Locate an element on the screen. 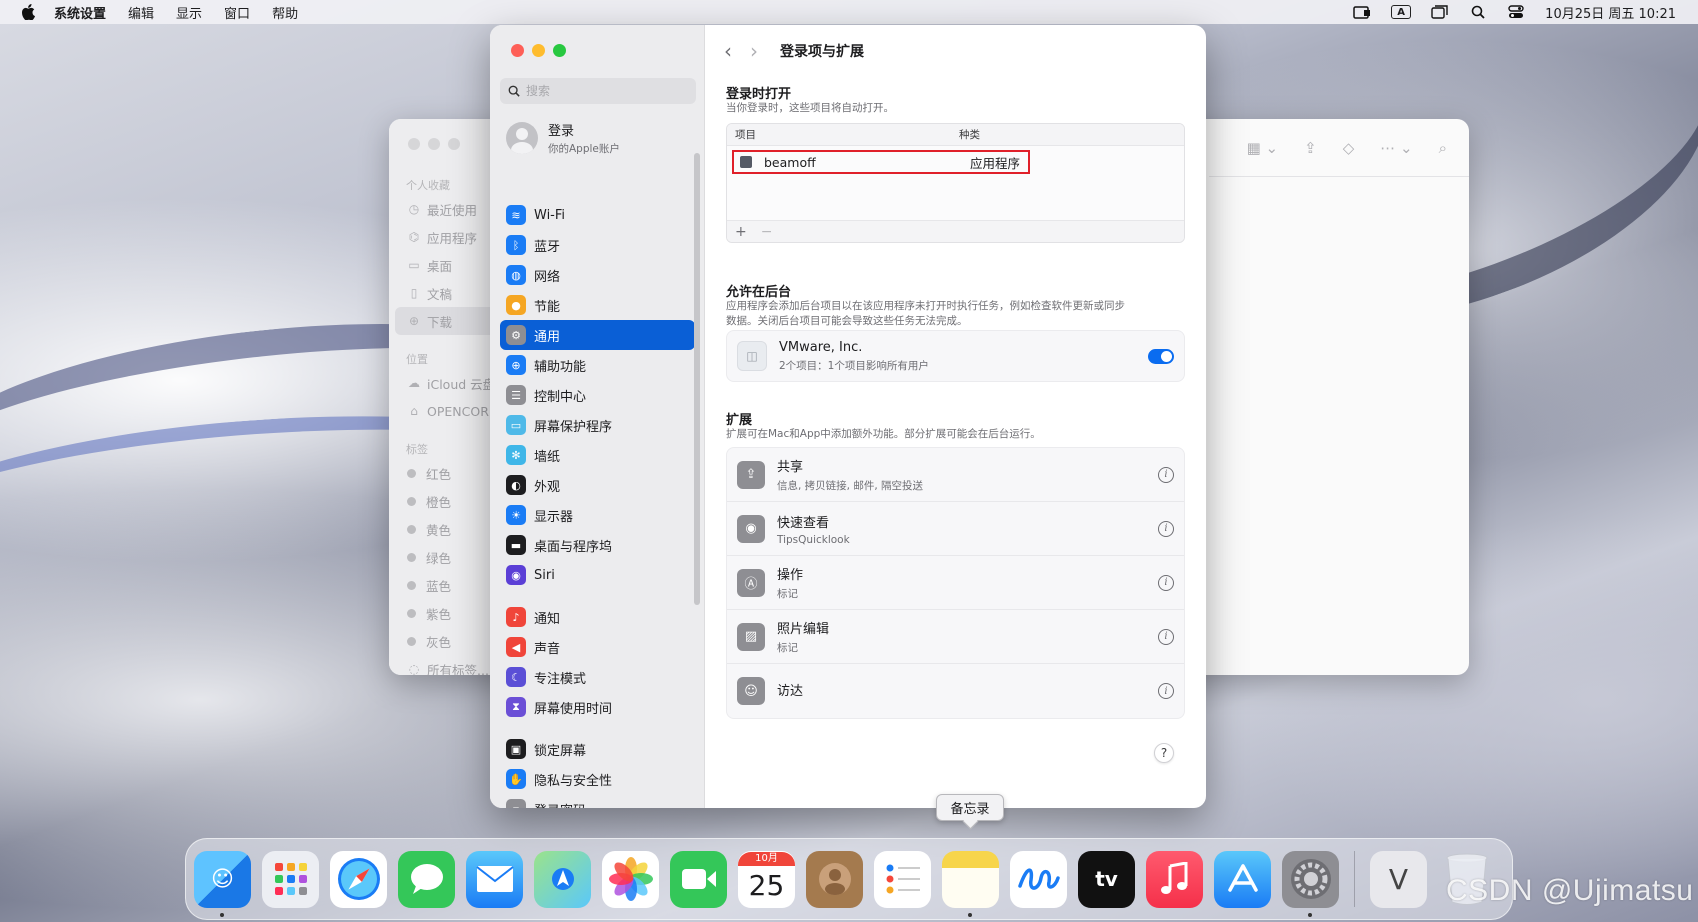 This screenshot has width=1698, height=922. apple-account: 登录 你的Apple账户 is located at coordinates (563, 138).